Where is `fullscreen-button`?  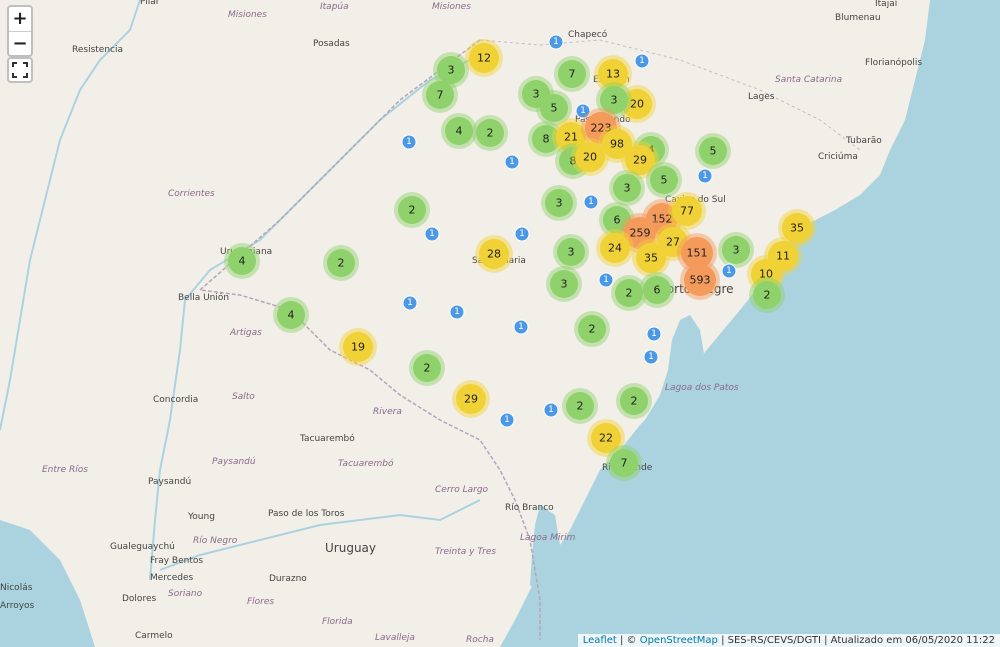 fullscreen-button is located at coordinates (20, 70).